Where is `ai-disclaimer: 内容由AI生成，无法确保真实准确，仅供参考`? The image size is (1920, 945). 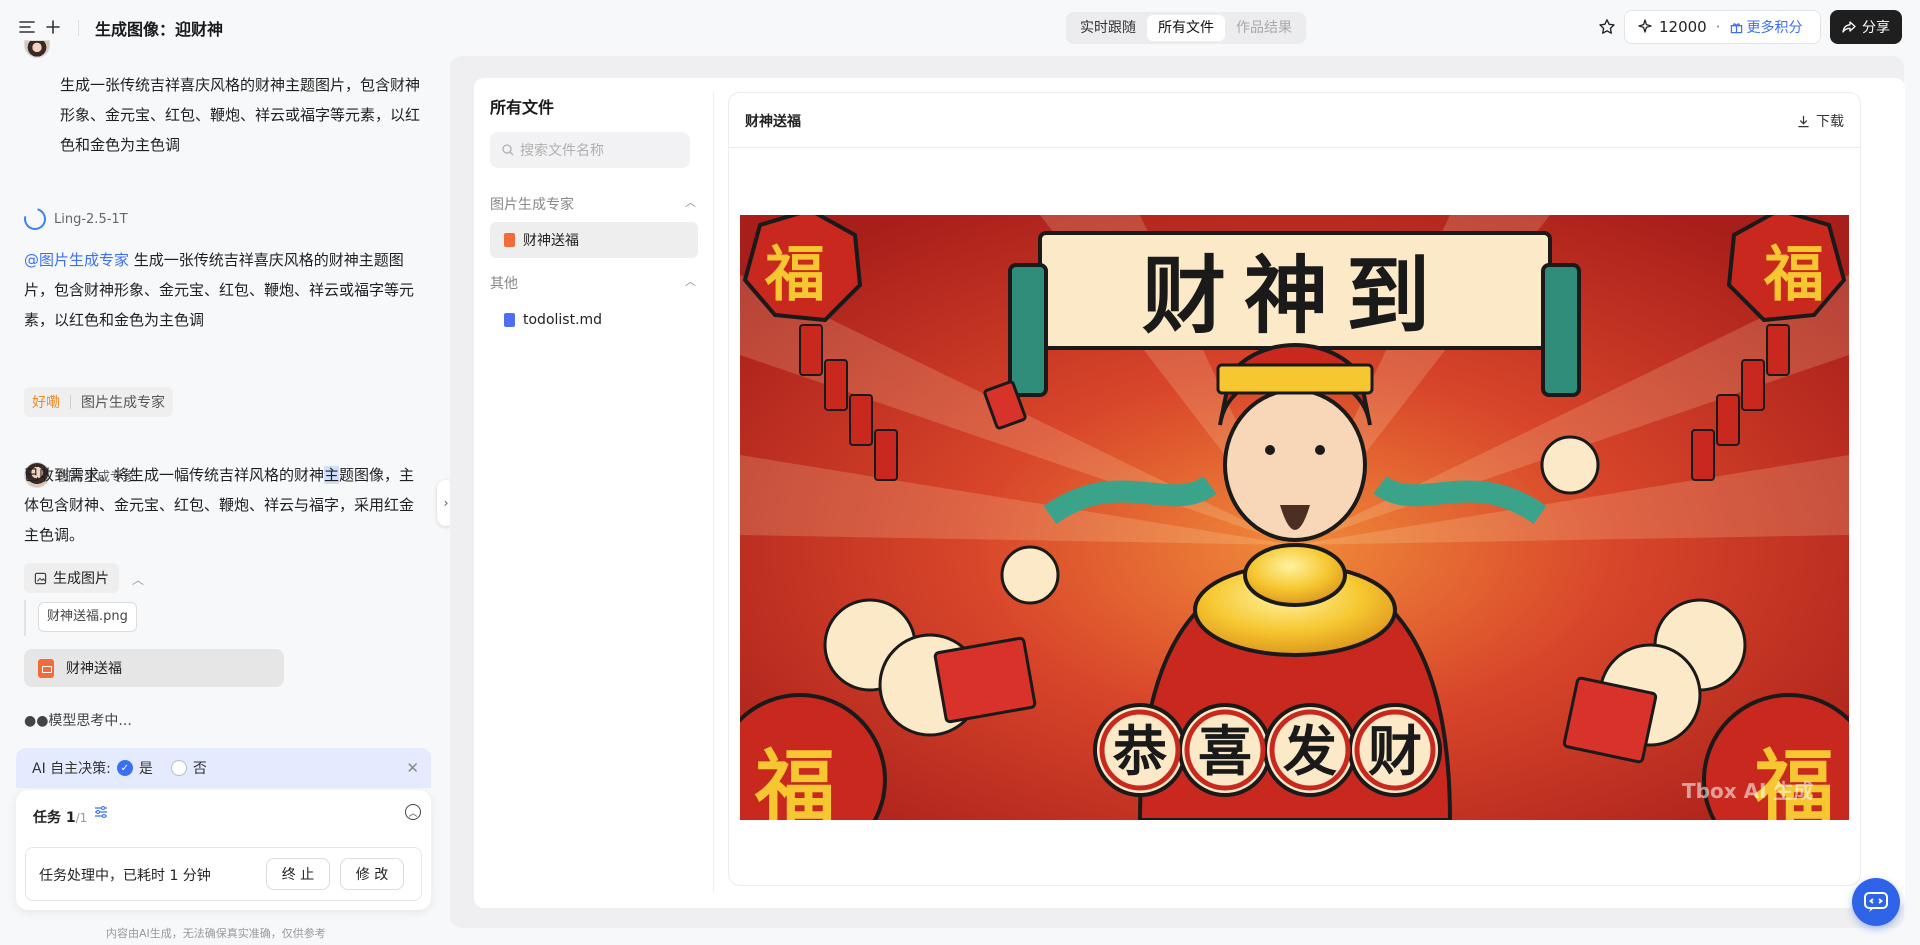 ai-disclaimer: 内容由AI生成，无法确保真实准确，仅供参考 is located at coordinates (216, 933).